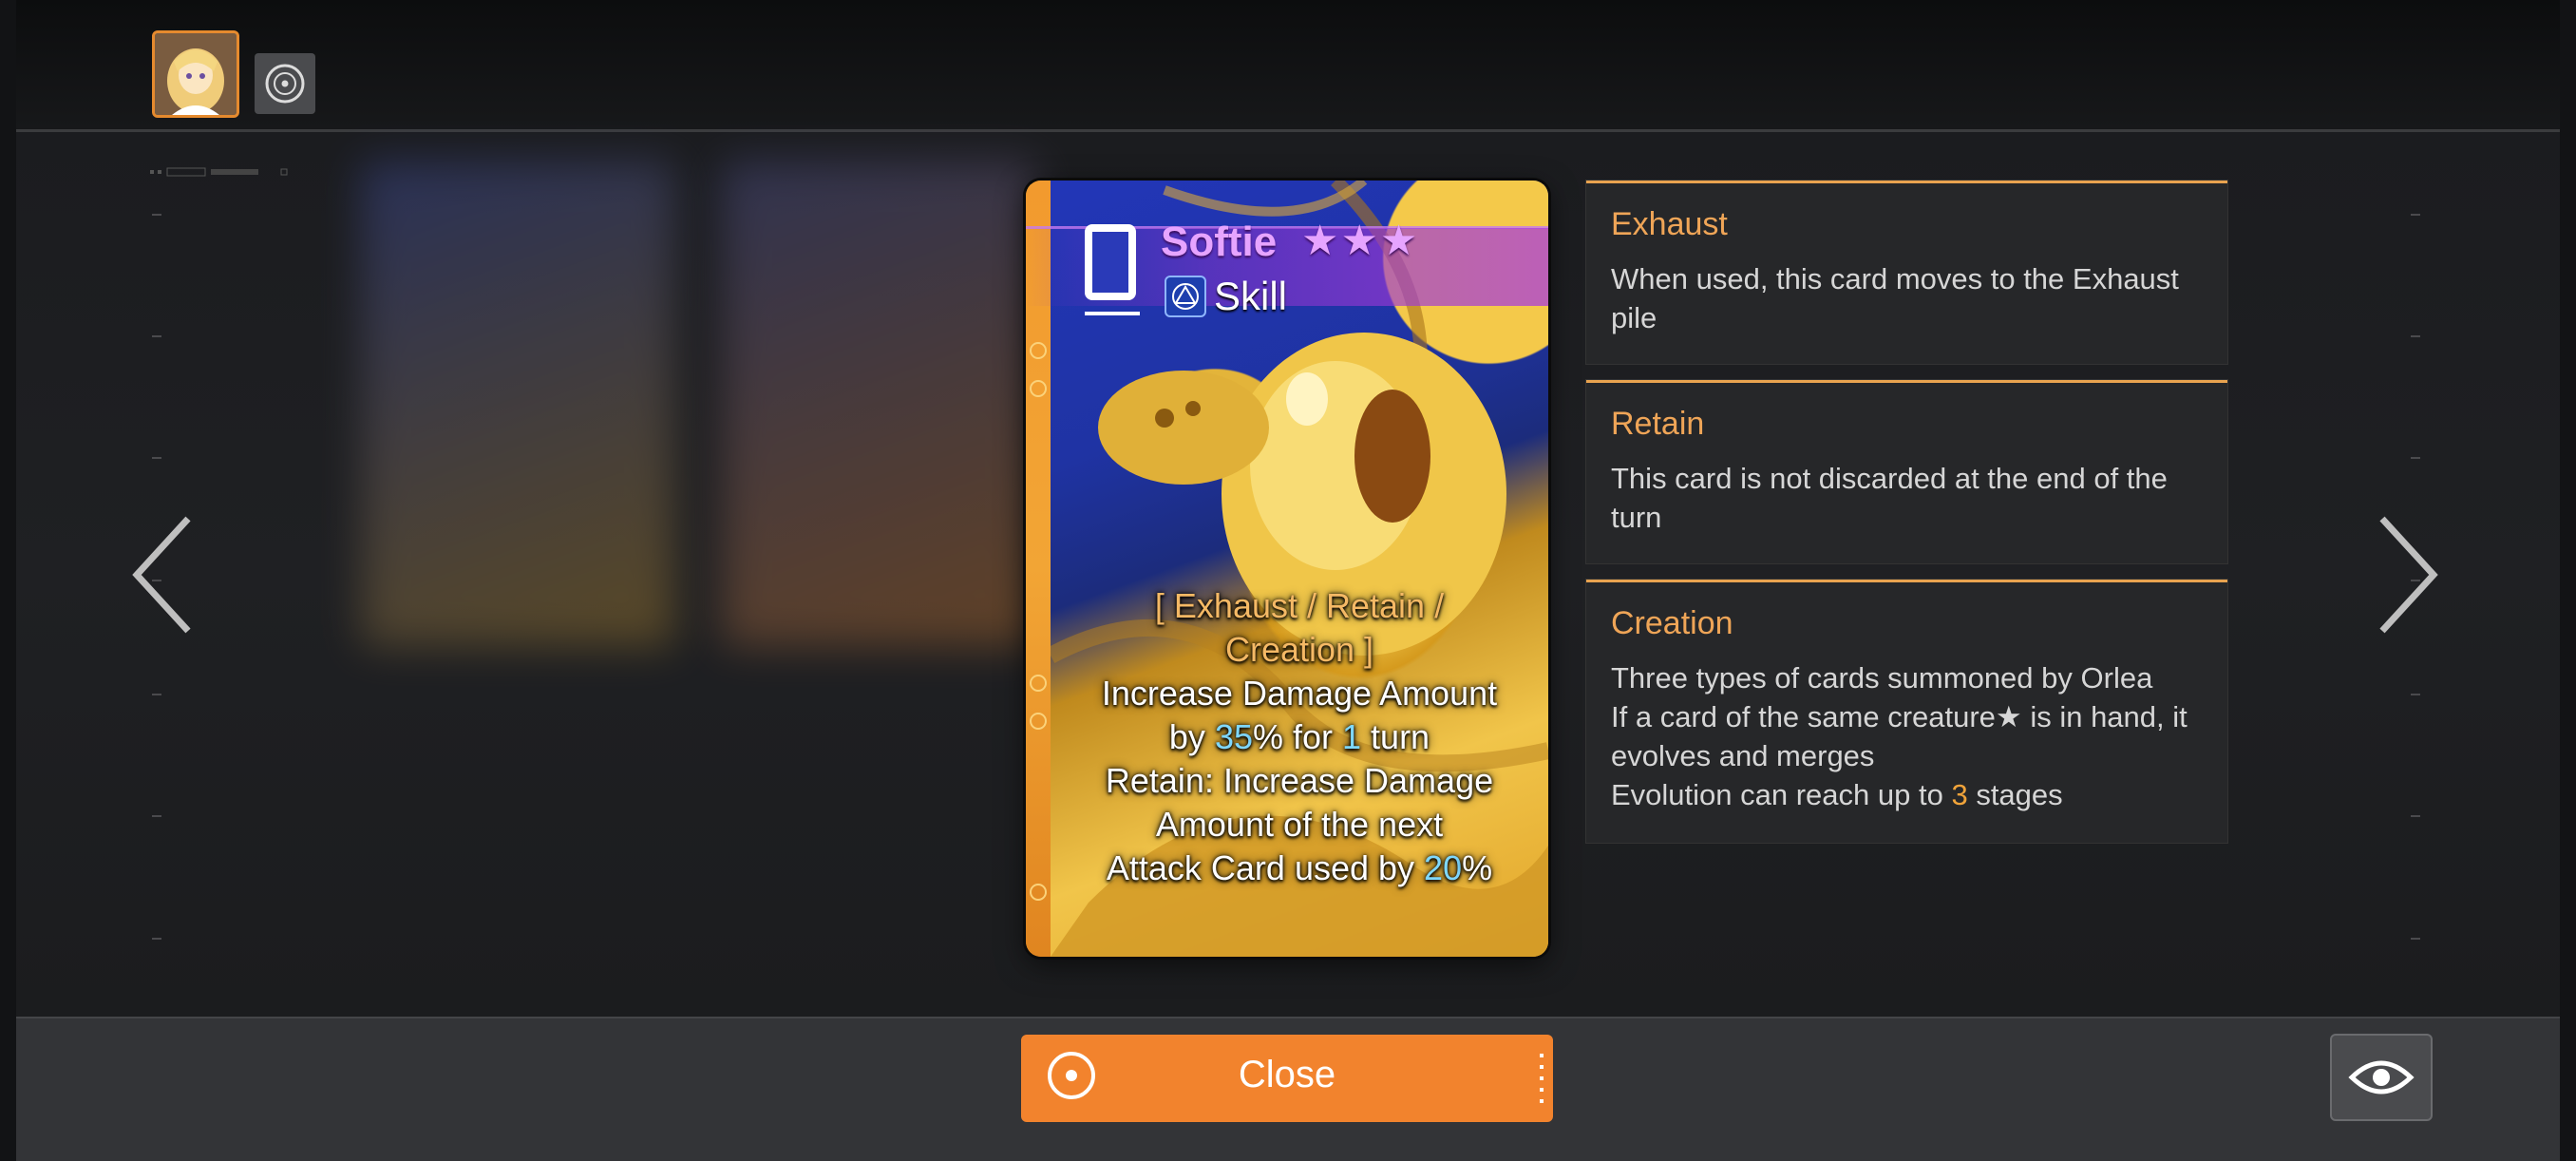  I want to click on previous-card-button, so click(161, 575).